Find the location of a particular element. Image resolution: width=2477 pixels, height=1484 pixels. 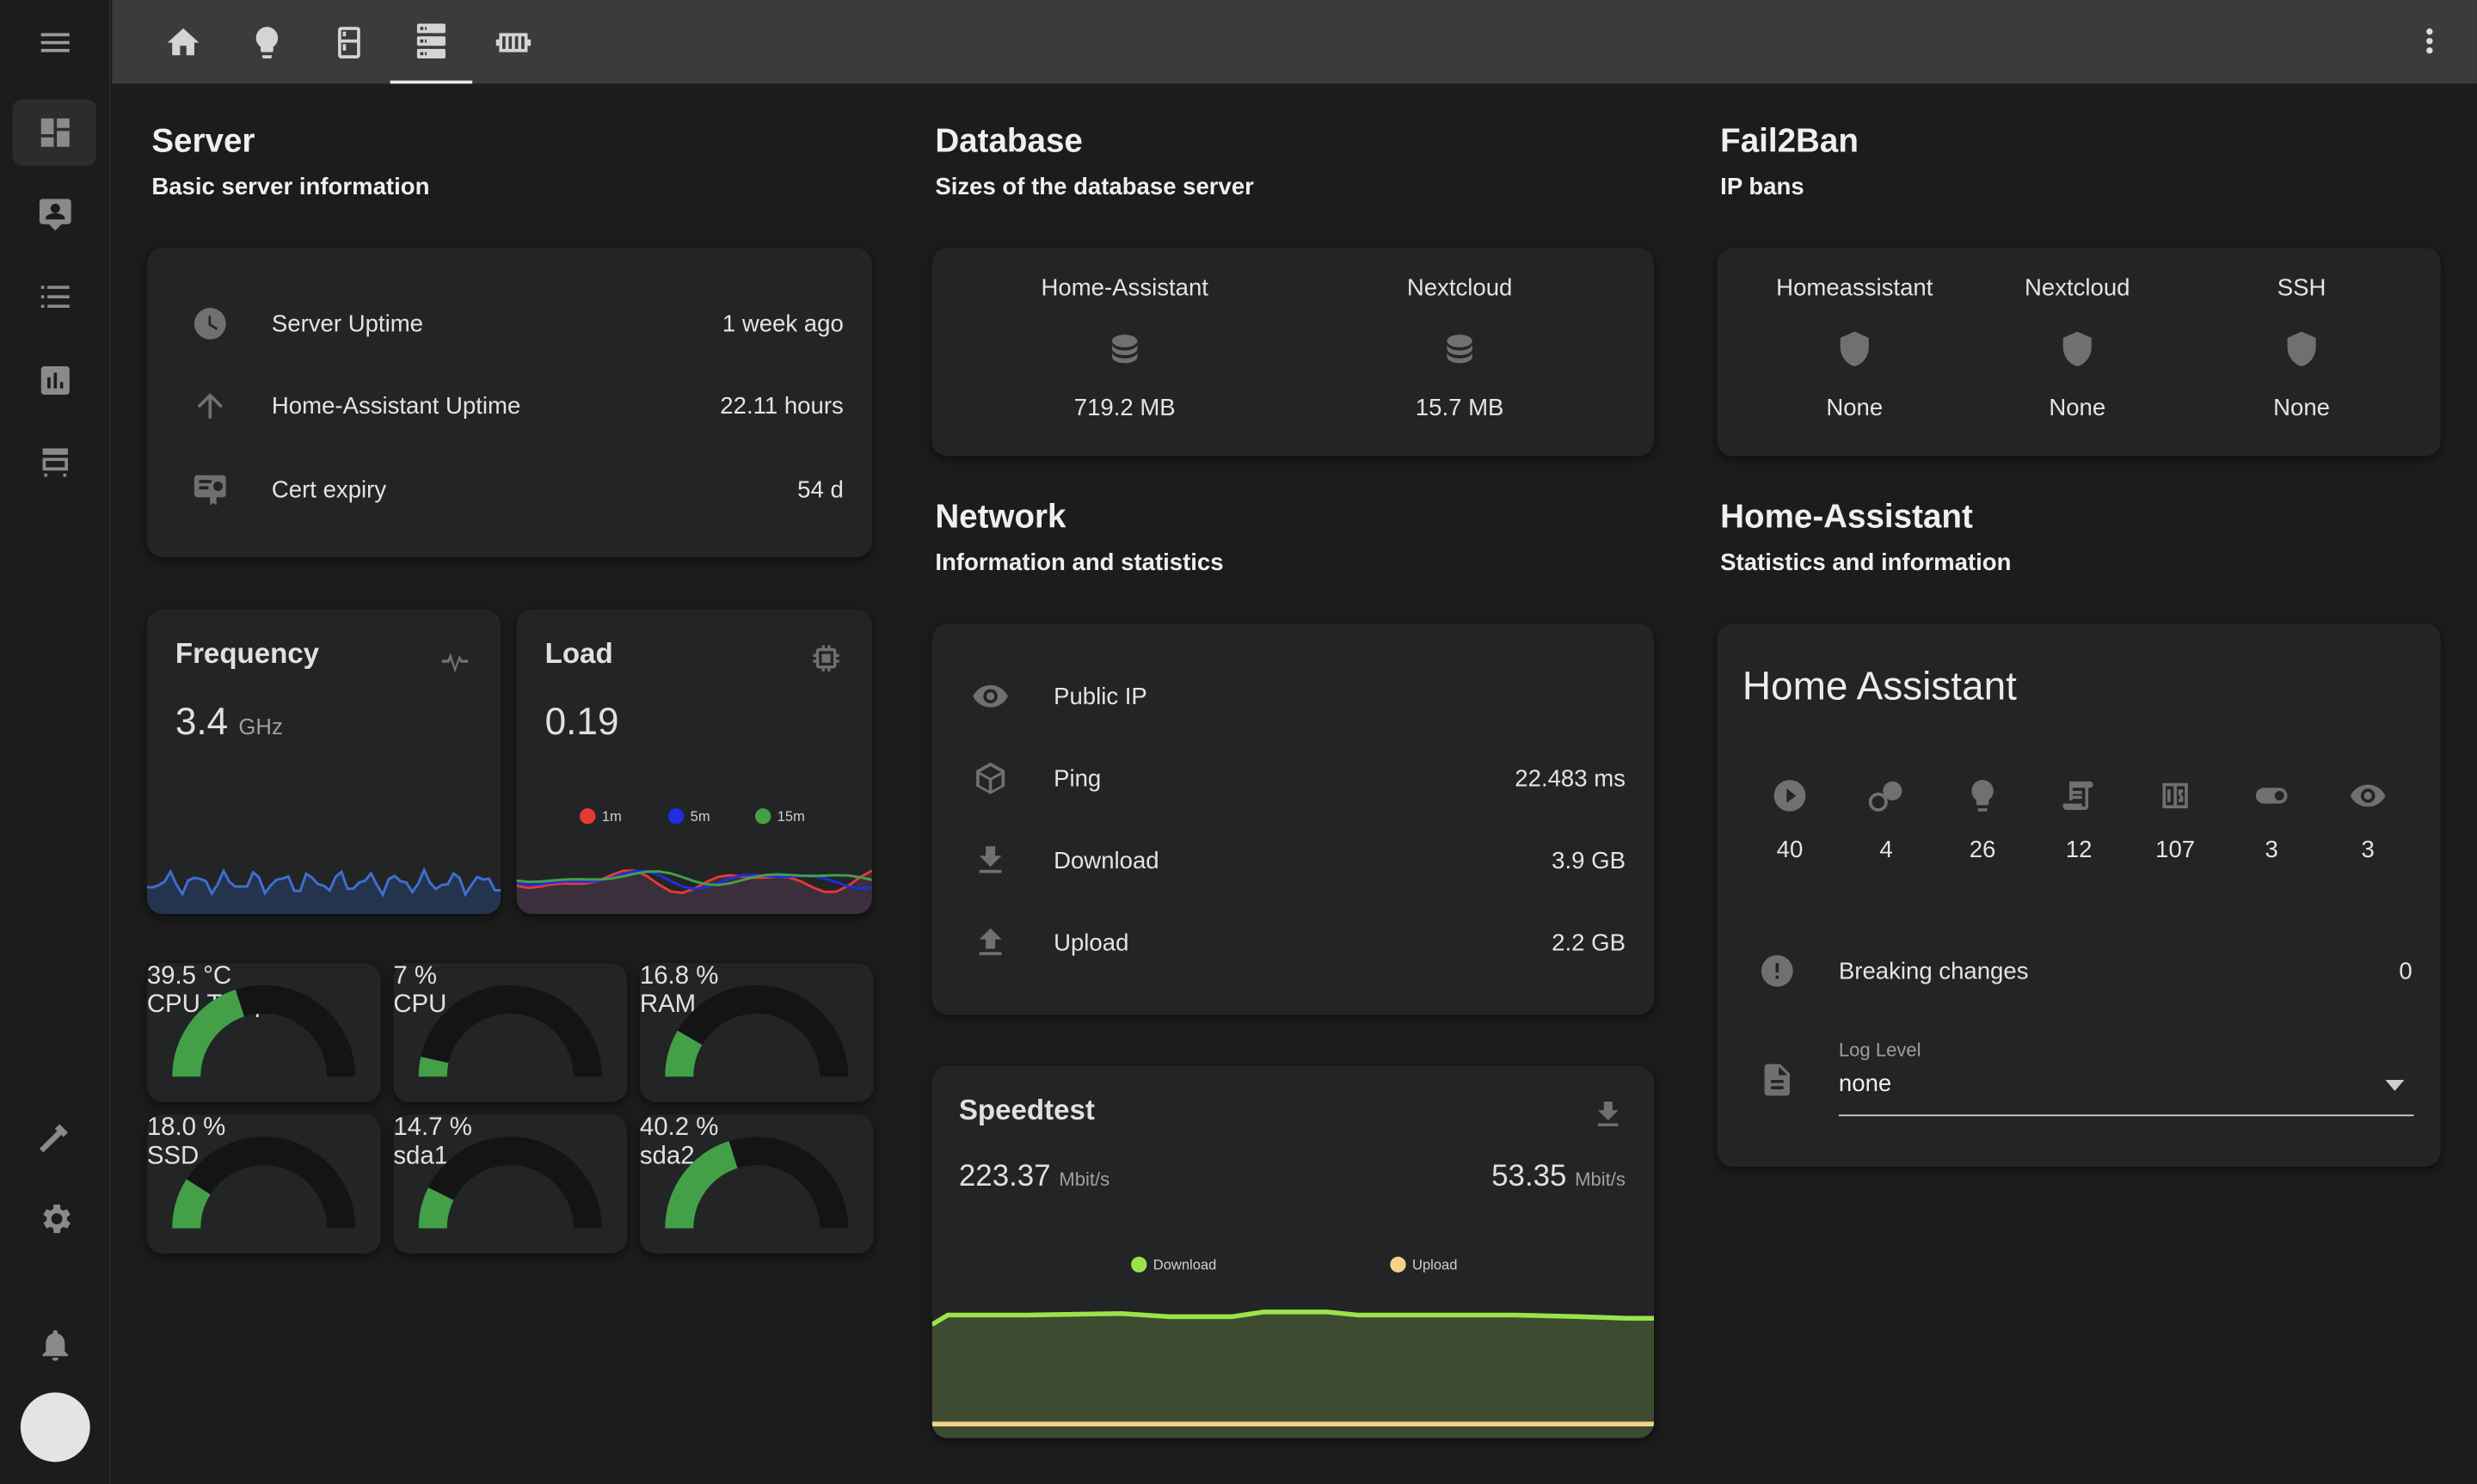

legend-label: Download is located at coordinates (1185, 1264).